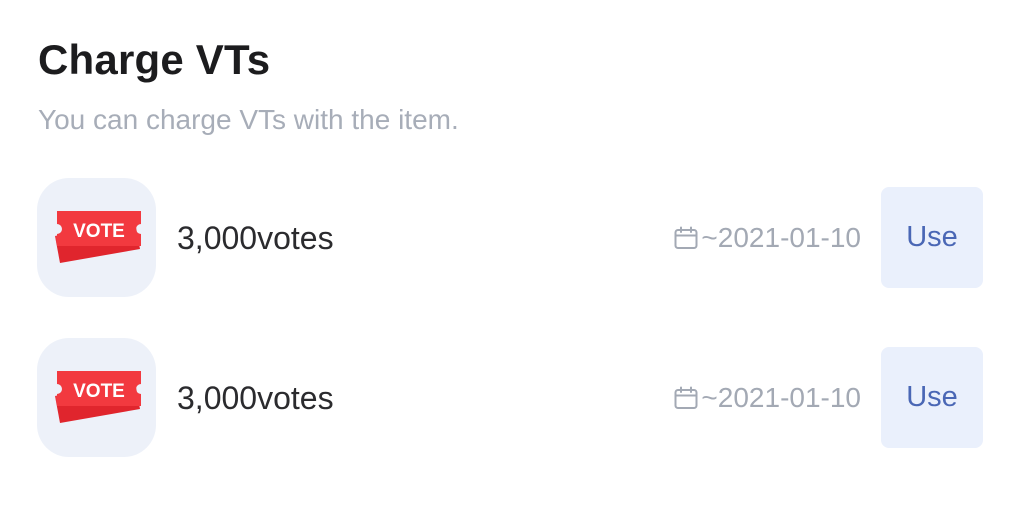  Describe the element at coordinates (248, 119) in the screenshot. I see `page-subtitle: You can charge VTs with the item.` at that location.